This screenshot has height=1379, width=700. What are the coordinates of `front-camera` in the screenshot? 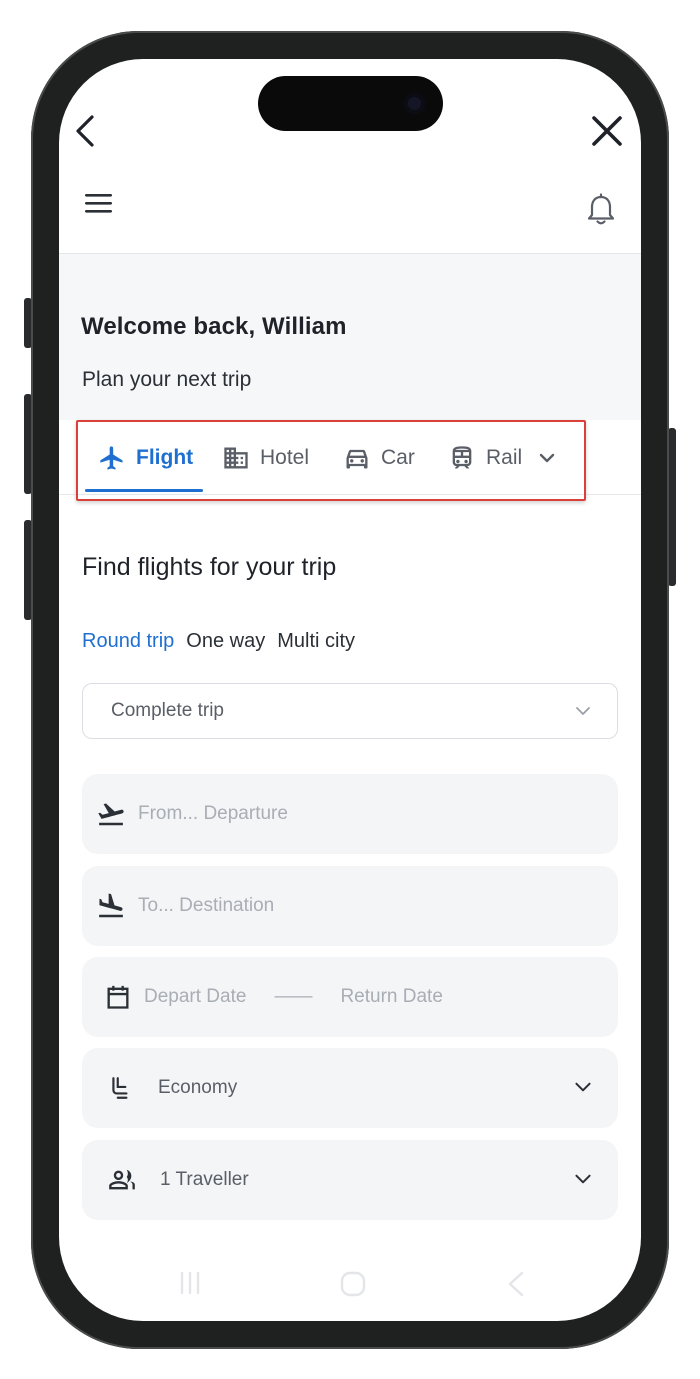 It's located at (414, 103).